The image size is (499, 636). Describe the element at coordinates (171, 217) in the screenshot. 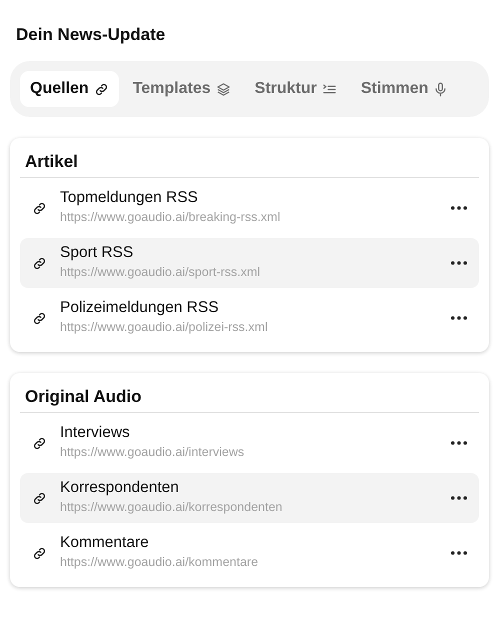

I see `source-url: https://www.goaudio.ai/breaking-rss.xml` at that location.